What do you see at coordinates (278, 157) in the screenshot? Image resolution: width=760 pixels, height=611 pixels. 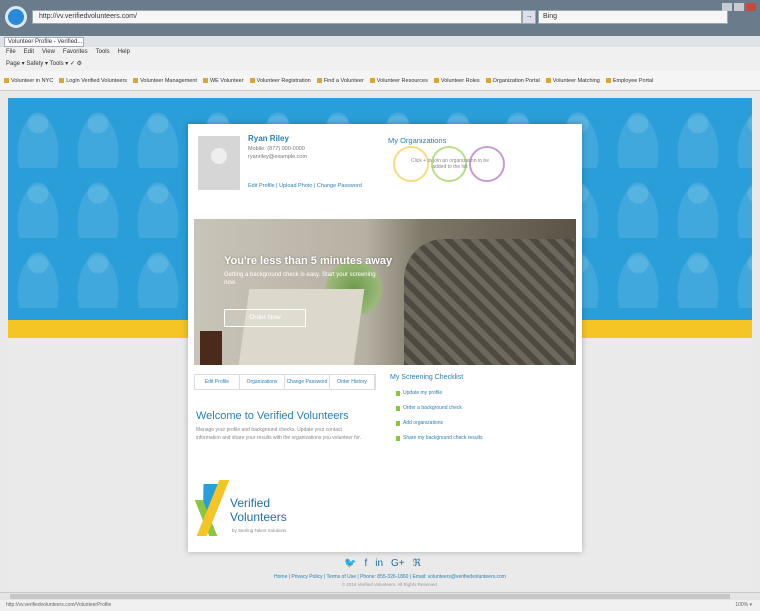 I see `profile-email: ryanriley@example.com` at bounding box center [278, 157].